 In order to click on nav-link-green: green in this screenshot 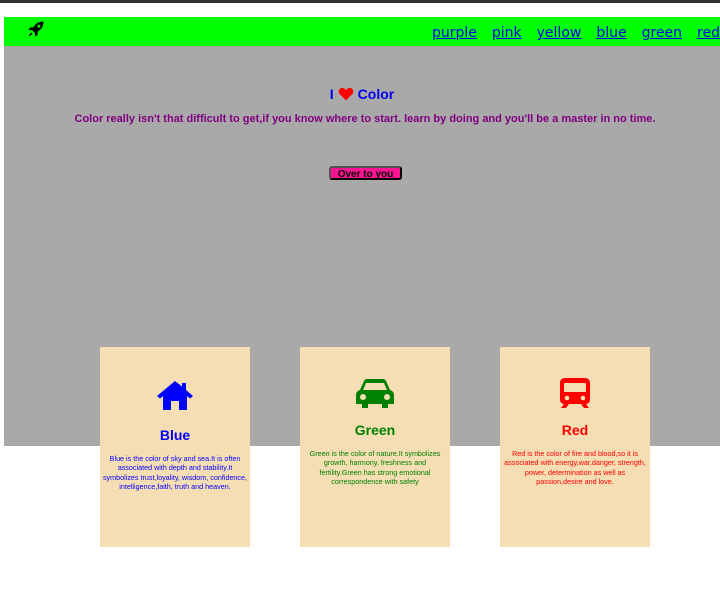, I will do `click(662, 33)`.